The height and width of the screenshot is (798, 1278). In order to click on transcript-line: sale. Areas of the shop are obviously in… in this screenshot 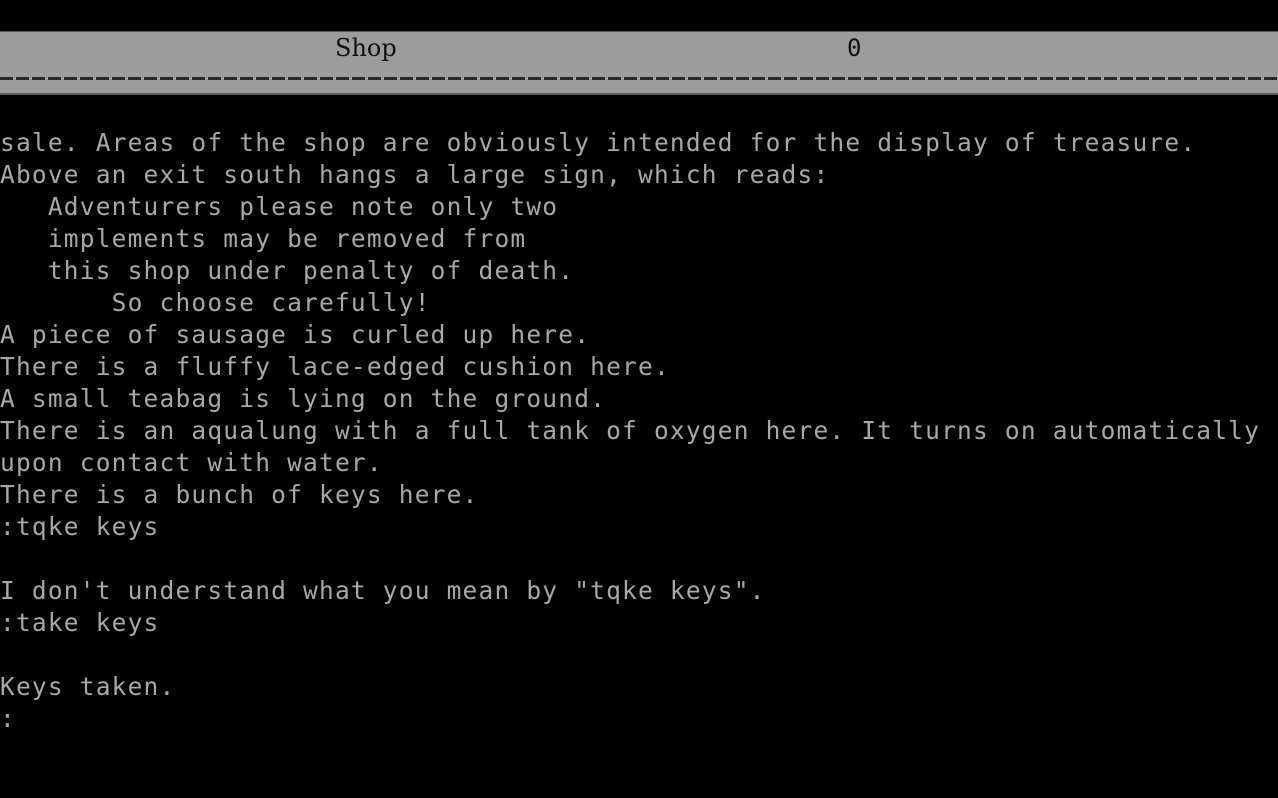, I will do `click(598, 142)`.